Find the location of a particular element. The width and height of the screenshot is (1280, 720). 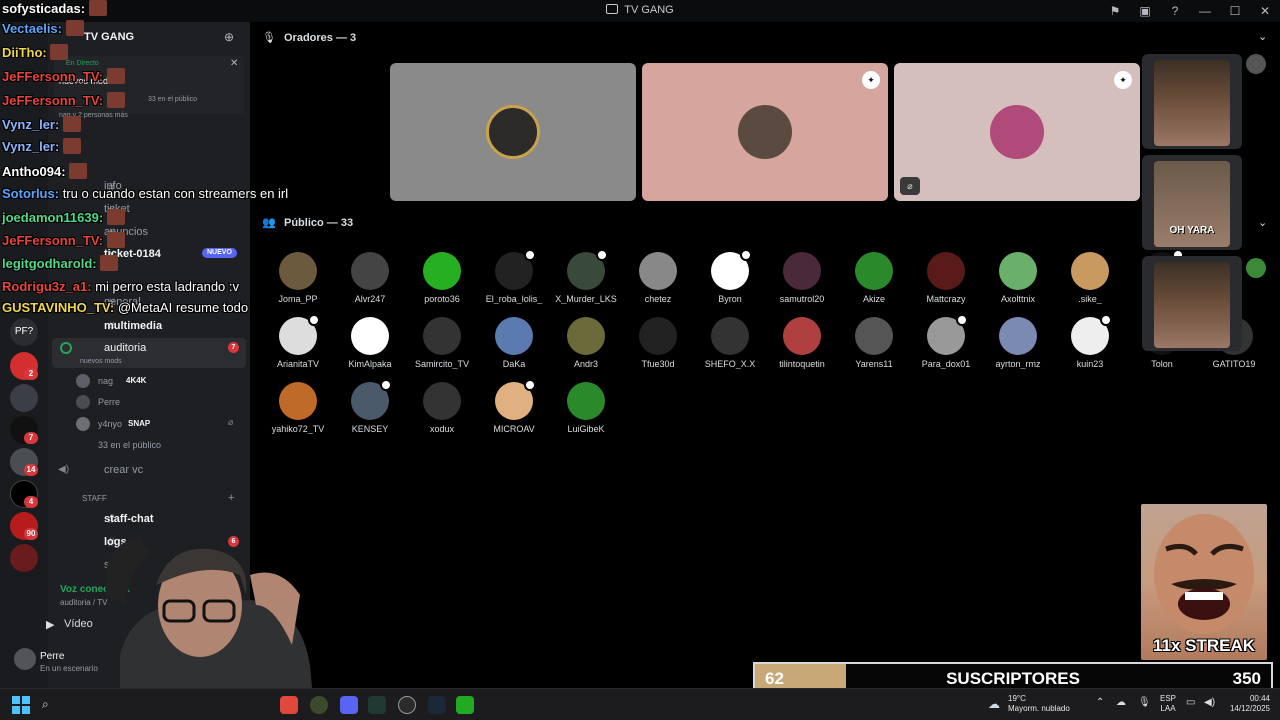

audience-member: poroto36 is located at coordinates (442, 278).